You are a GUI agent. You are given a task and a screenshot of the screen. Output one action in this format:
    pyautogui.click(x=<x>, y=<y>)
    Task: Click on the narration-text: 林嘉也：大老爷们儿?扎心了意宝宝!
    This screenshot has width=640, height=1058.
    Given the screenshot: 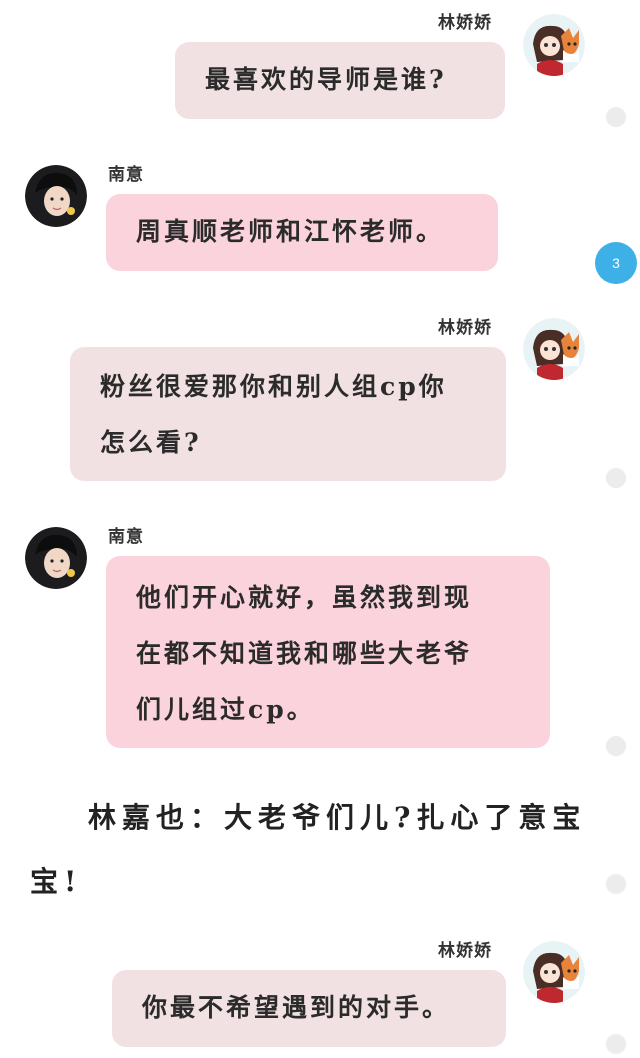 What is the action you would take?
    pyautogui.click(x=308, y=849)
    